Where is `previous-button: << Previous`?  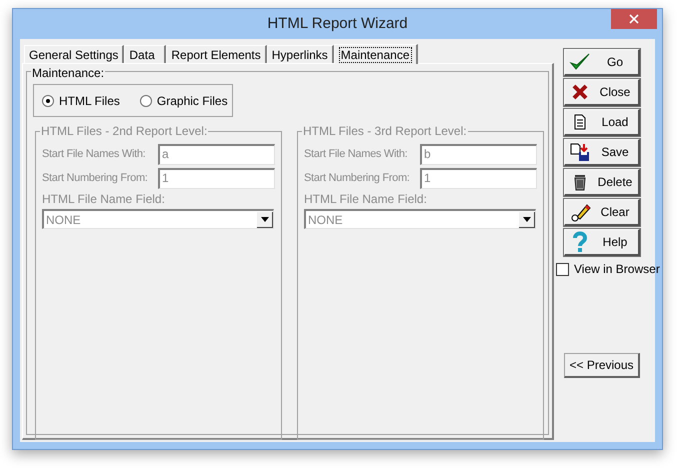 previous-button: << Previous is located at coordinates (602, 365).